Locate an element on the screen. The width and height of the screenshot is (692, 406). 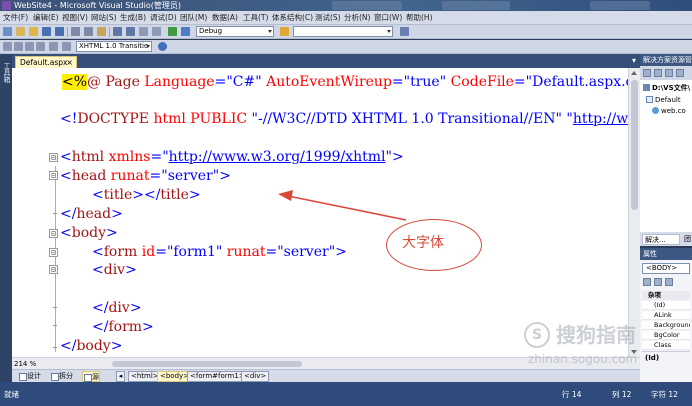
property-row: ALink is located at coordinates (666, 315).